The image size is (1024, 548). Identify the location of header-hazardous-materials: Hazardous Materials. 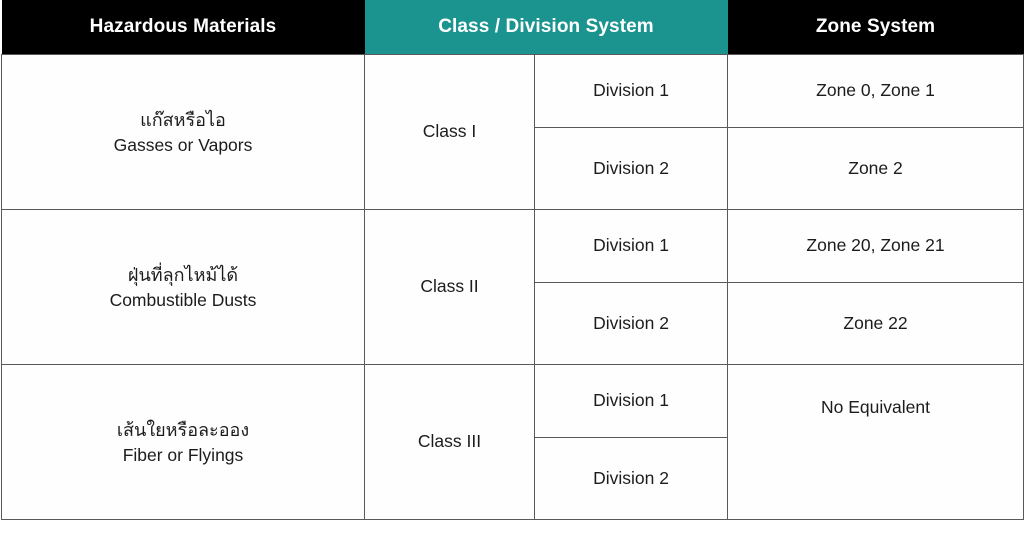
(183, 27).